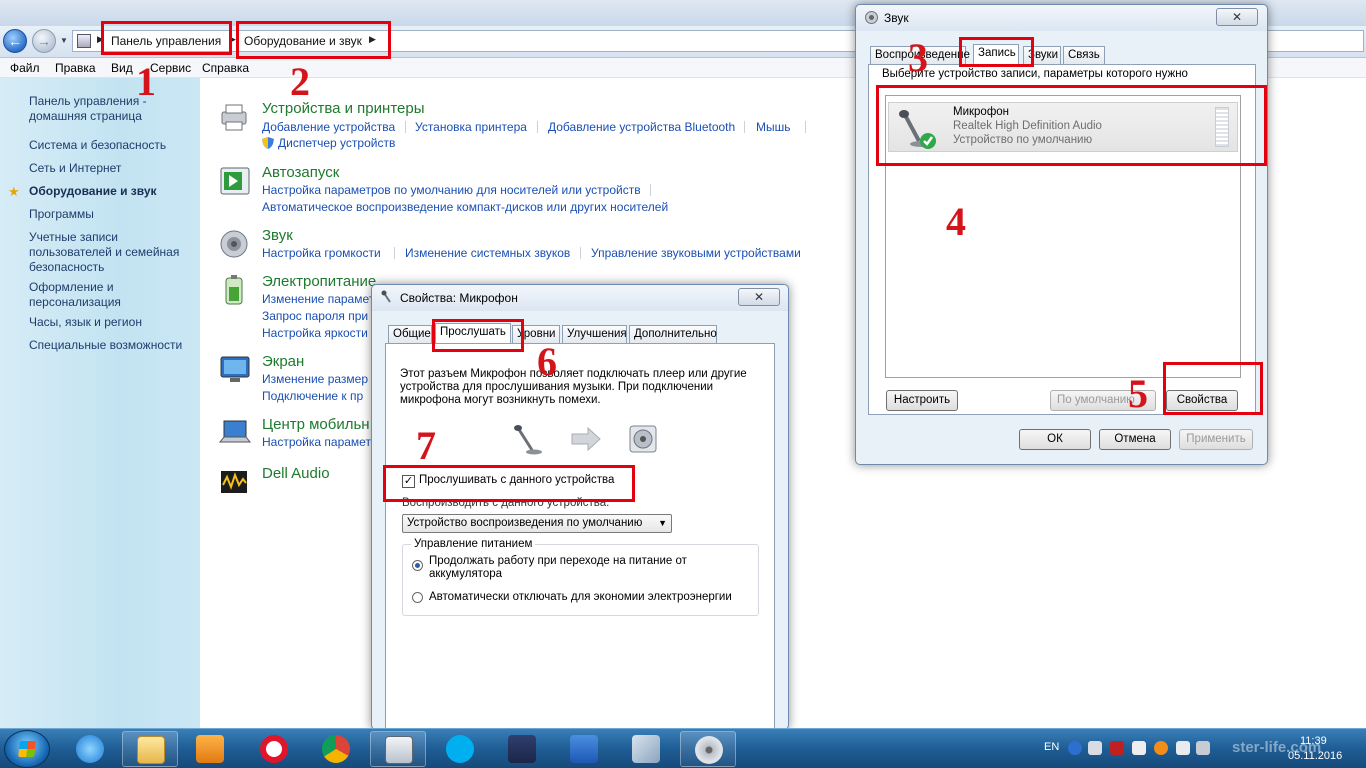  Describe the element at coordinates (641, 127) in the screenshot. I see `link-add-bluetooth: Добавление устройства Bluetooth` at that location.